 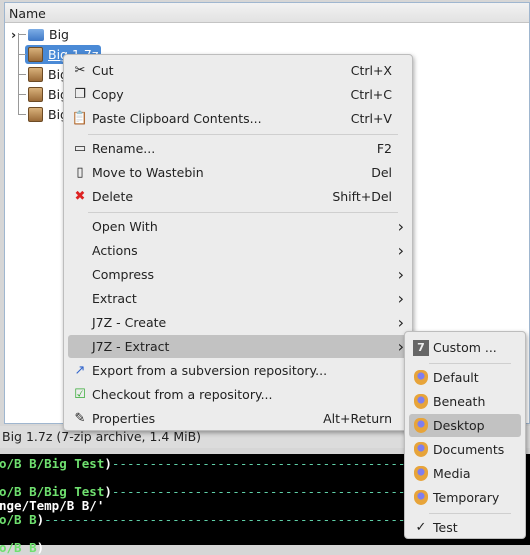 What do you see at coordinates (384, 148) in the screenshot?
I see `shortcut-label: F2` at bounding box center [384, 148].